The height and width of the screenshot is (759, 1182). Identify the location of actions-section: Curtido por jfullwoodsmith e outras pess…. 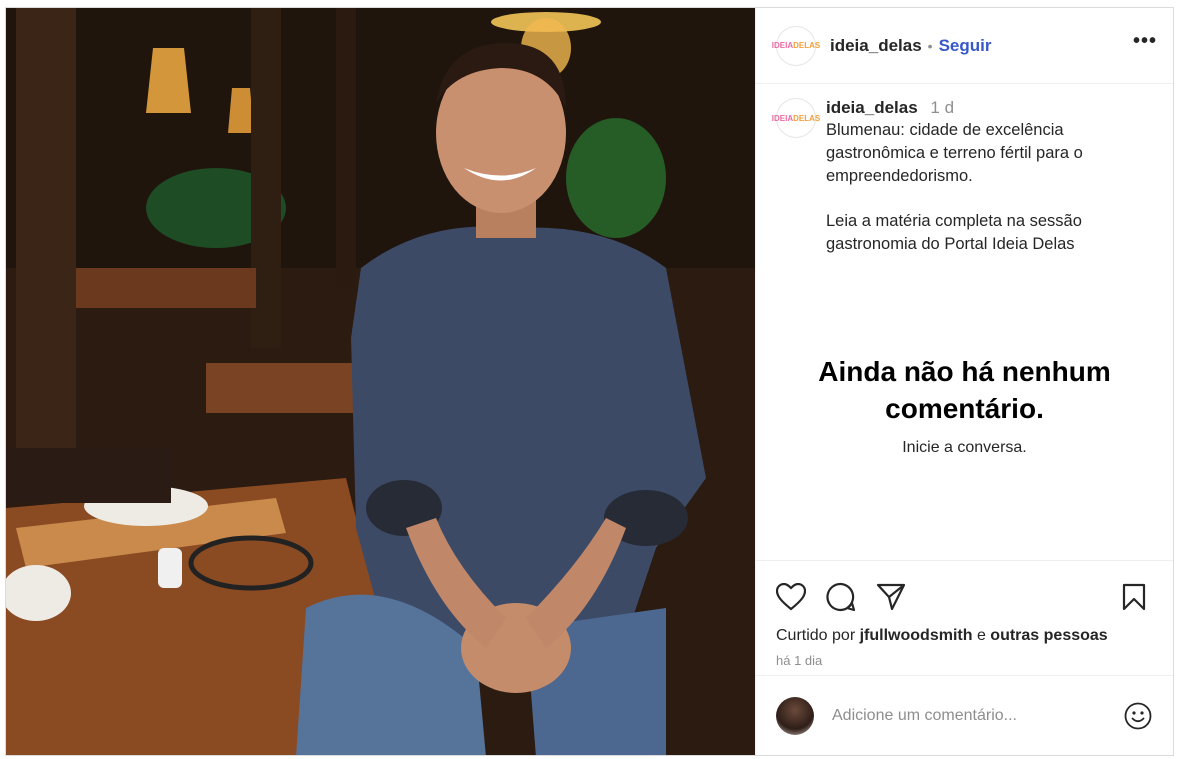
(964, 614).